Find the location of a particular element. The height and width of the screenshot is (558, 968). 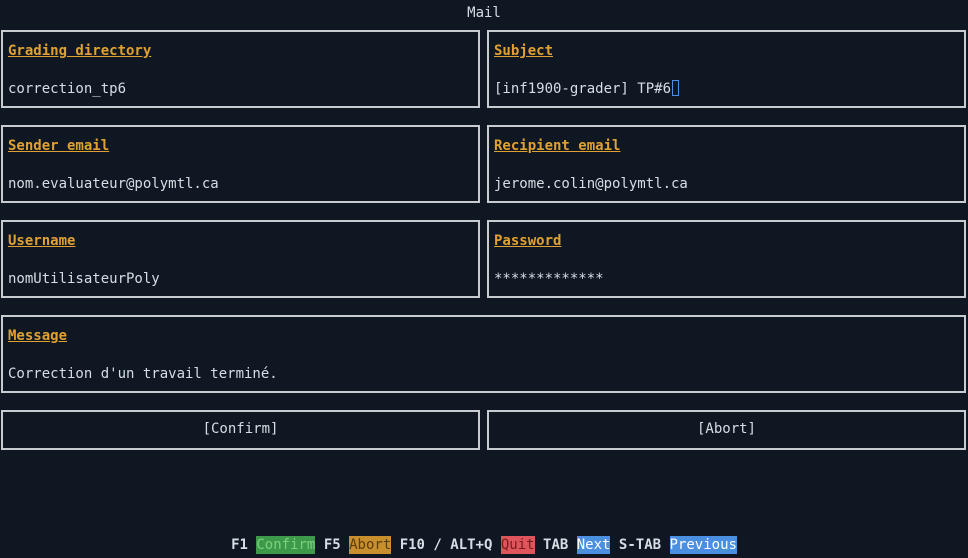

shortcut-key-f1: F1 is located at coordinates (239, 545).